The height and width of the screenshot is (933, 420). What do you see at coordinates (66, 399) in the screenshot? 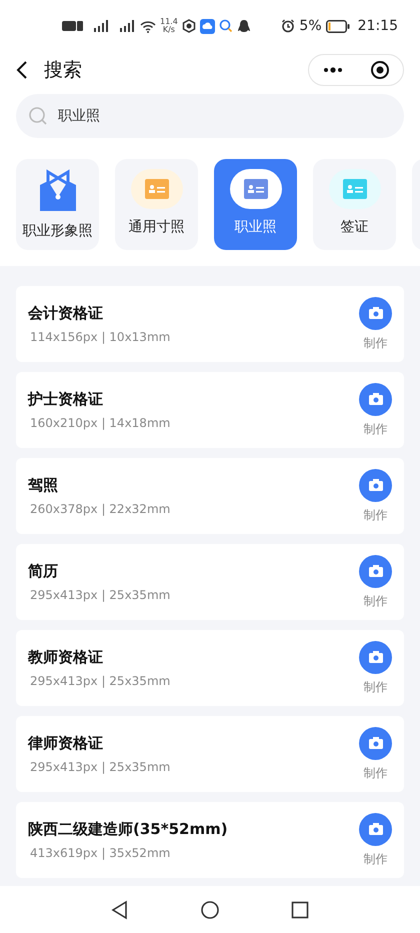
I see `item-title: 护士资格证` at bounding box center [66, 399].